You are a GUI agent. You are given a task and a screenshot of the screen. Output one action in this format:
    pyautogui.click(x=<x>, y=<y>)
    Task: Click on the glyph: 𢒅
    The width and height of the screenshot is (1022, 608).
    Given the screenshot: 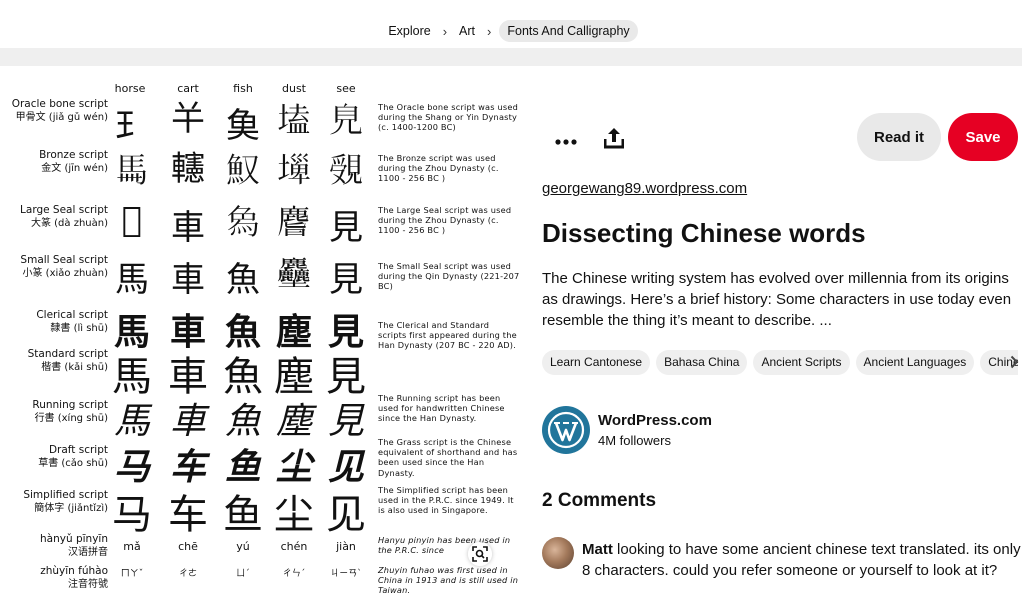 What is the action you would take?
    pyautogui.click(x=132, y=220)
    